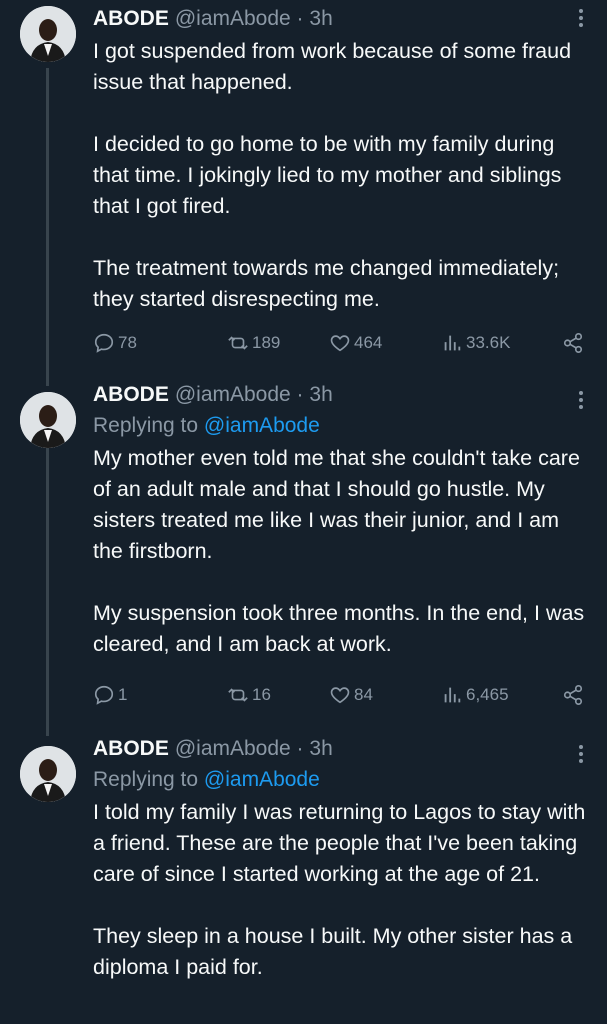  Describe the element at coordinates (487, 694) in the screenshot. I see `views-count: 6,465` at that location.